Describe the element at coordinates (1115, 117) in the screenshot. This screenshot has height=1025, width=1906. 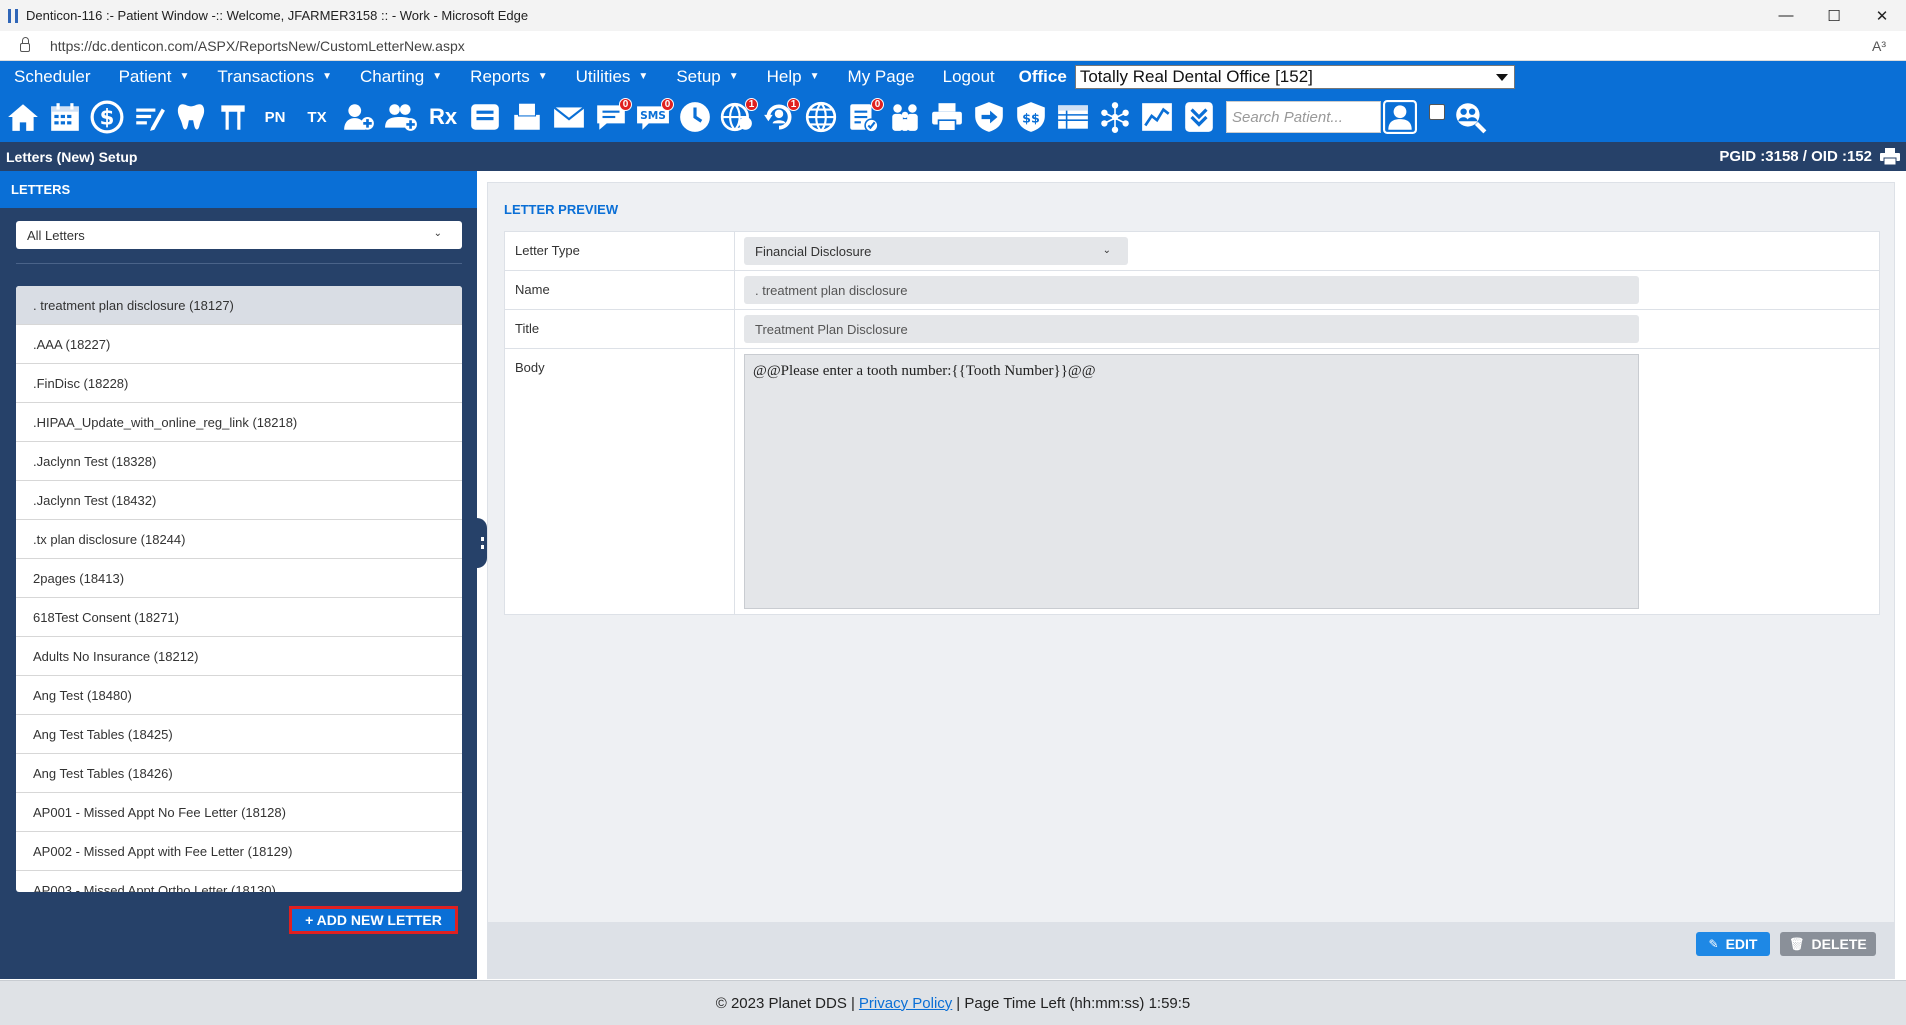
I see `network-icon` at that location.